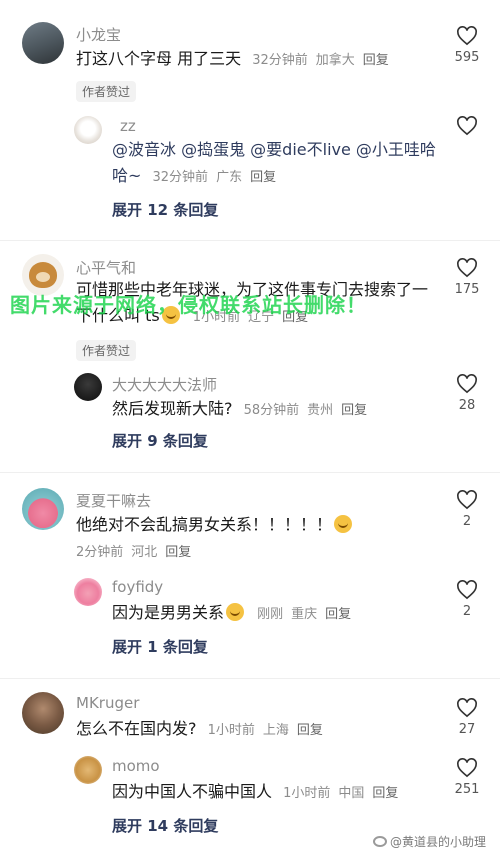  Describe the element at coordinates (107, 703) in the screenshot. I see `comment-username: MKruger` at that location.